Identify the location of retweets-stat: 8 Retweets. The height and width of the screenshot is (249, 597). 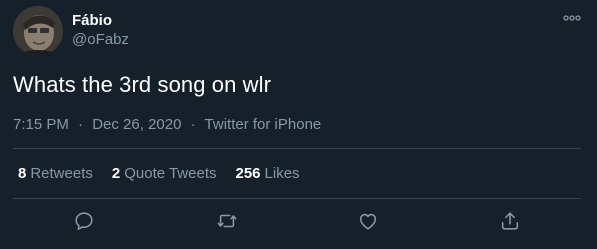
(55, 173).